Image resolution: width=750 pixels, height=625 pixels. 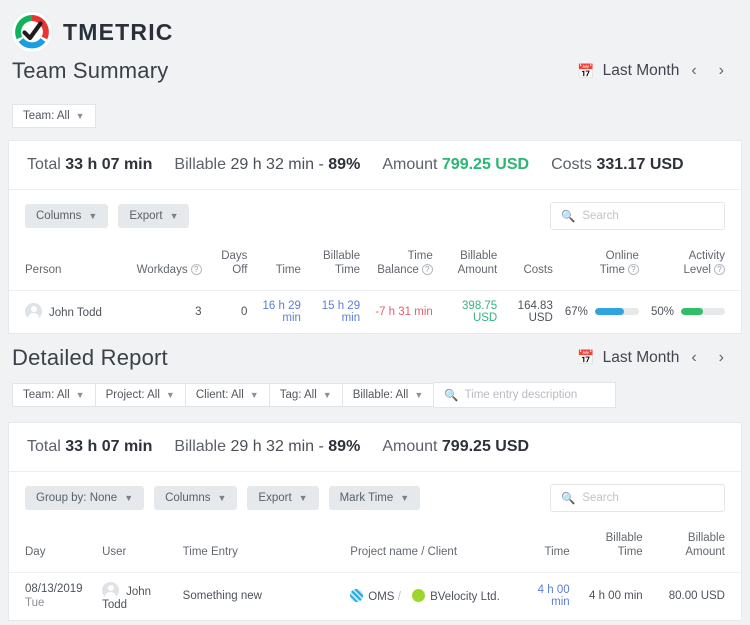 I want to click on filter-billable: Billable: All ▼, so click(x=388, y=394).